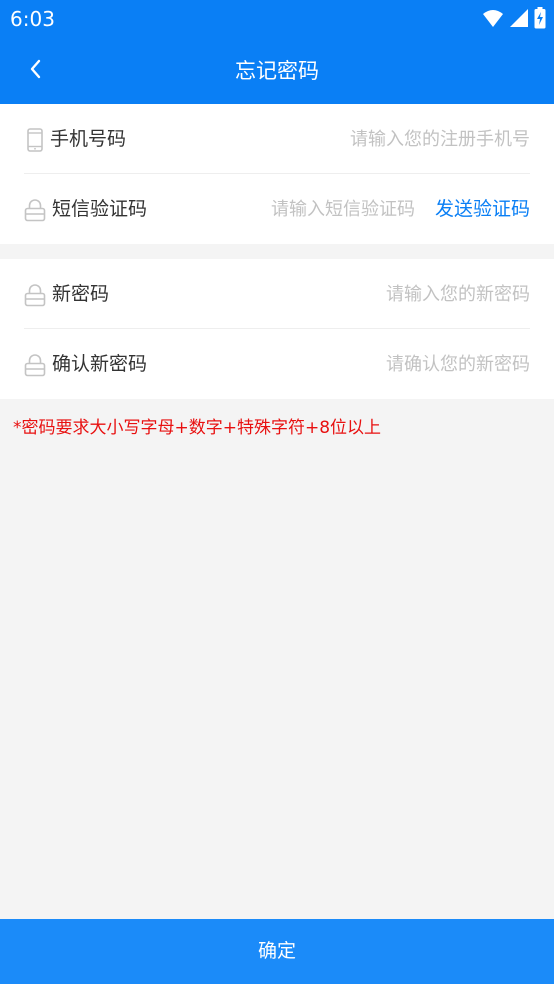  What do you see at coordinates (365, 139) in the screenshot?
I see `phone-input` at bounding box center [365, 139].